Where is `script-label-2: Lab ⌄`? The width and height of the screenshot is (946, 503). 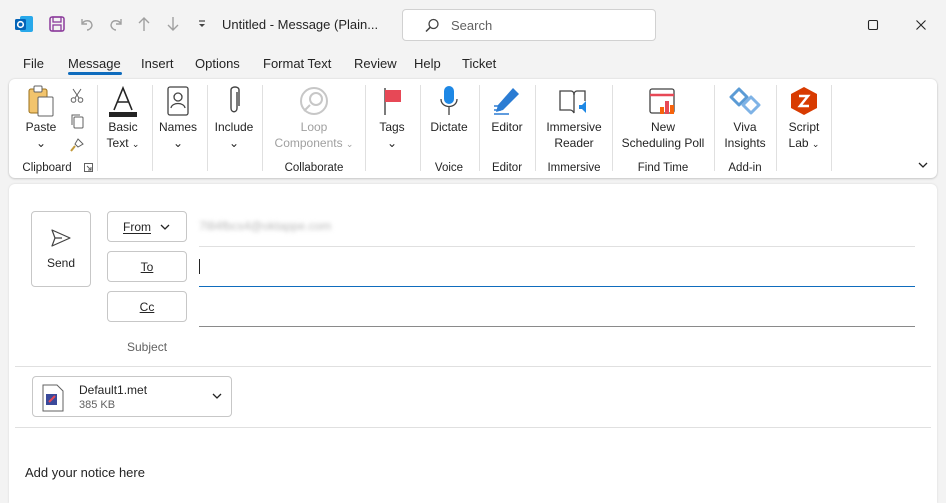
script-label-2: Lab ⌄ is located at coordinates (804, 143).